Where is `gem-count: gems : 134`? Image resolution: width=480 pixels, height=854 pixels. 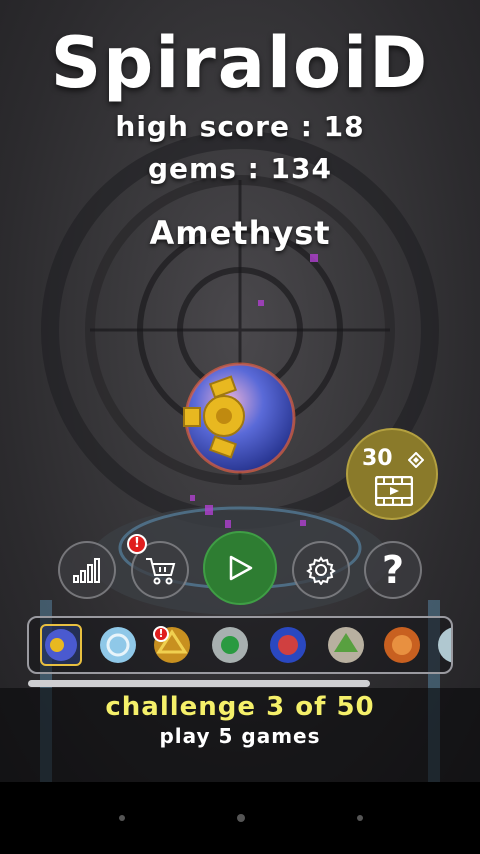 gem-count: gems : 134 is located at coordinates (239, 168).